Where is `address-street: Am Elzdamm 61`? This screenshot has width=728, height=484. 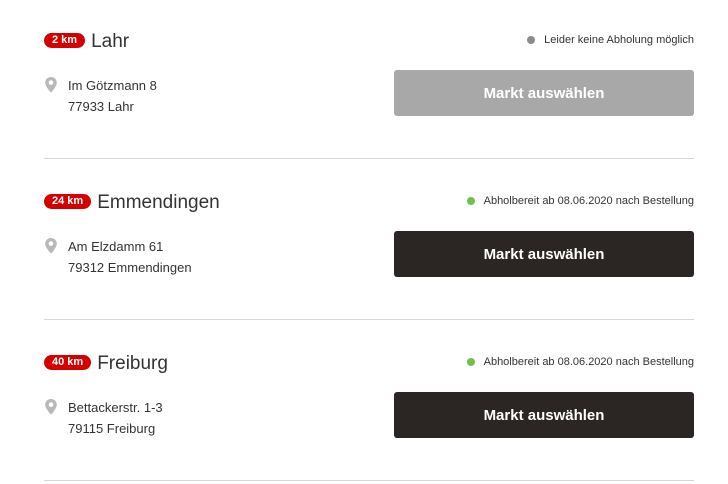
address-street: Am Elzdamm 61 is located at coordinates (116, 246).